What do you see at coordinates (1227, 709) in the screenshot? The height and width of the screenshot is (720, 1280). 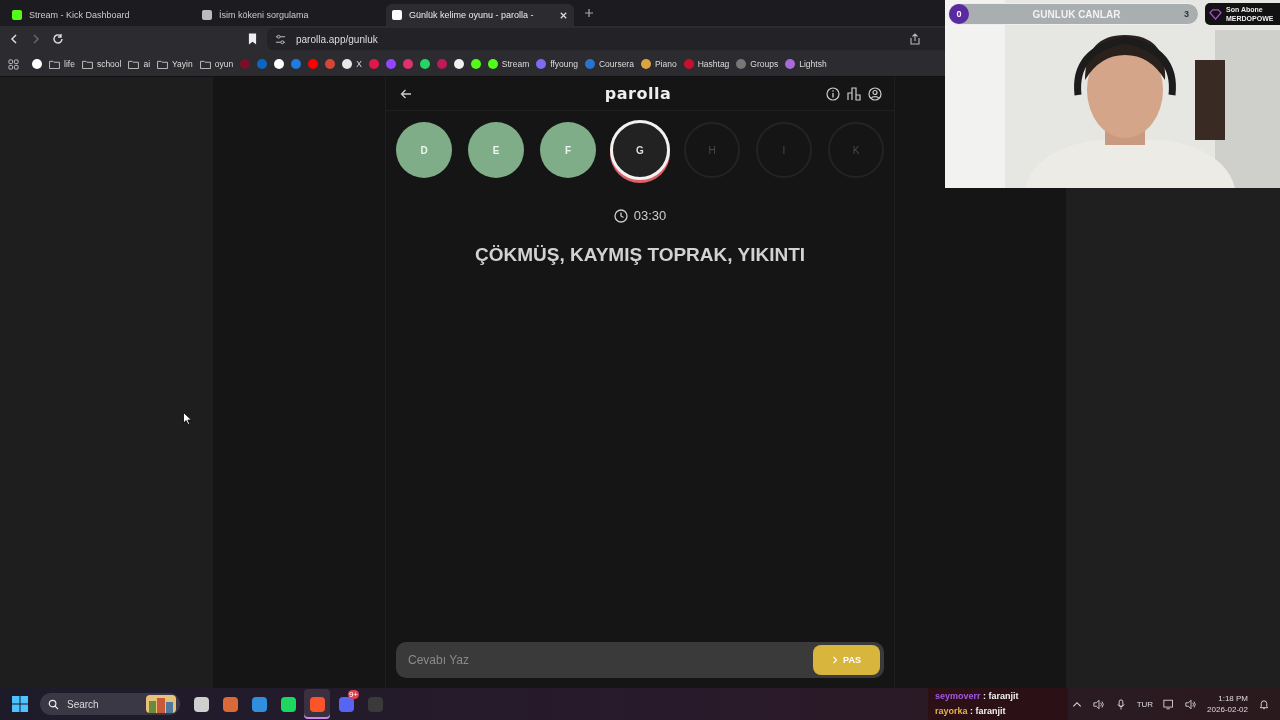 I see `clock-date: 2026-02-02` at bounding box center [1227, 709].